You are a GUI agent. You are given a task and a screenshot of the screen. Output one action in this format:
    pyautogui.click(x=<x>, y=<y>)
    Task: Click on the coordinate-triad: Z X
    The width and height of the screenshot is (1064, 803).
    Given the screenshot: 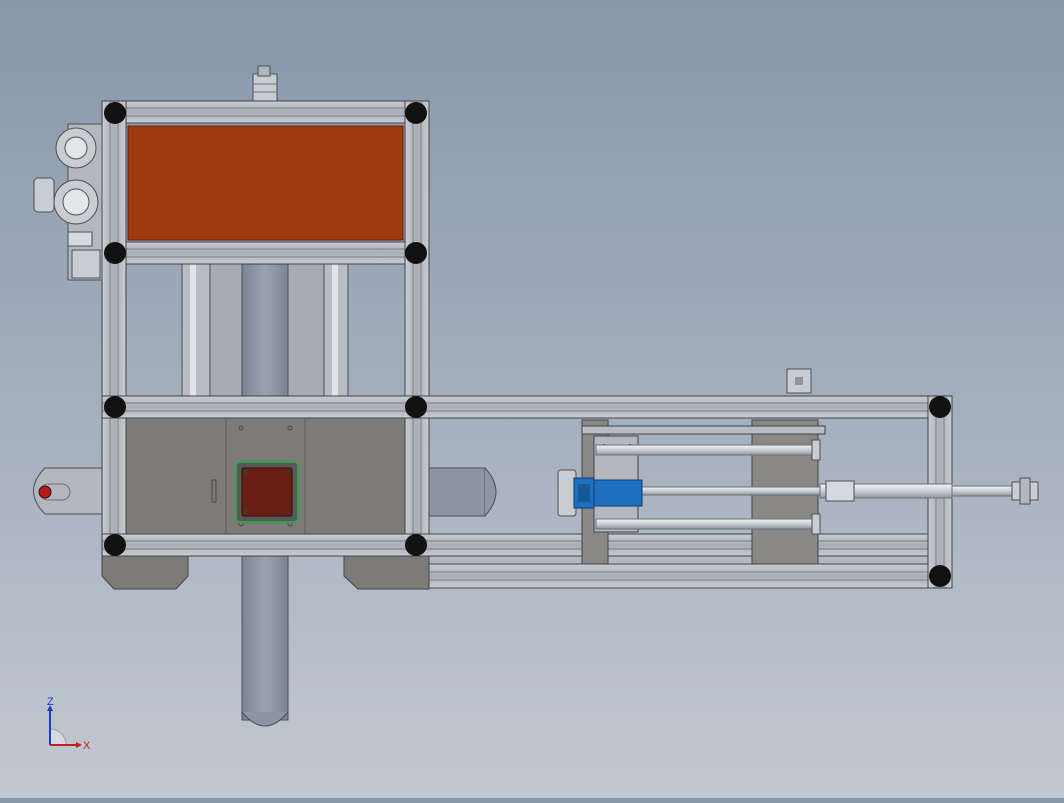 What is the action you would take?
    pyautogui.click(x=69, y=724)
    